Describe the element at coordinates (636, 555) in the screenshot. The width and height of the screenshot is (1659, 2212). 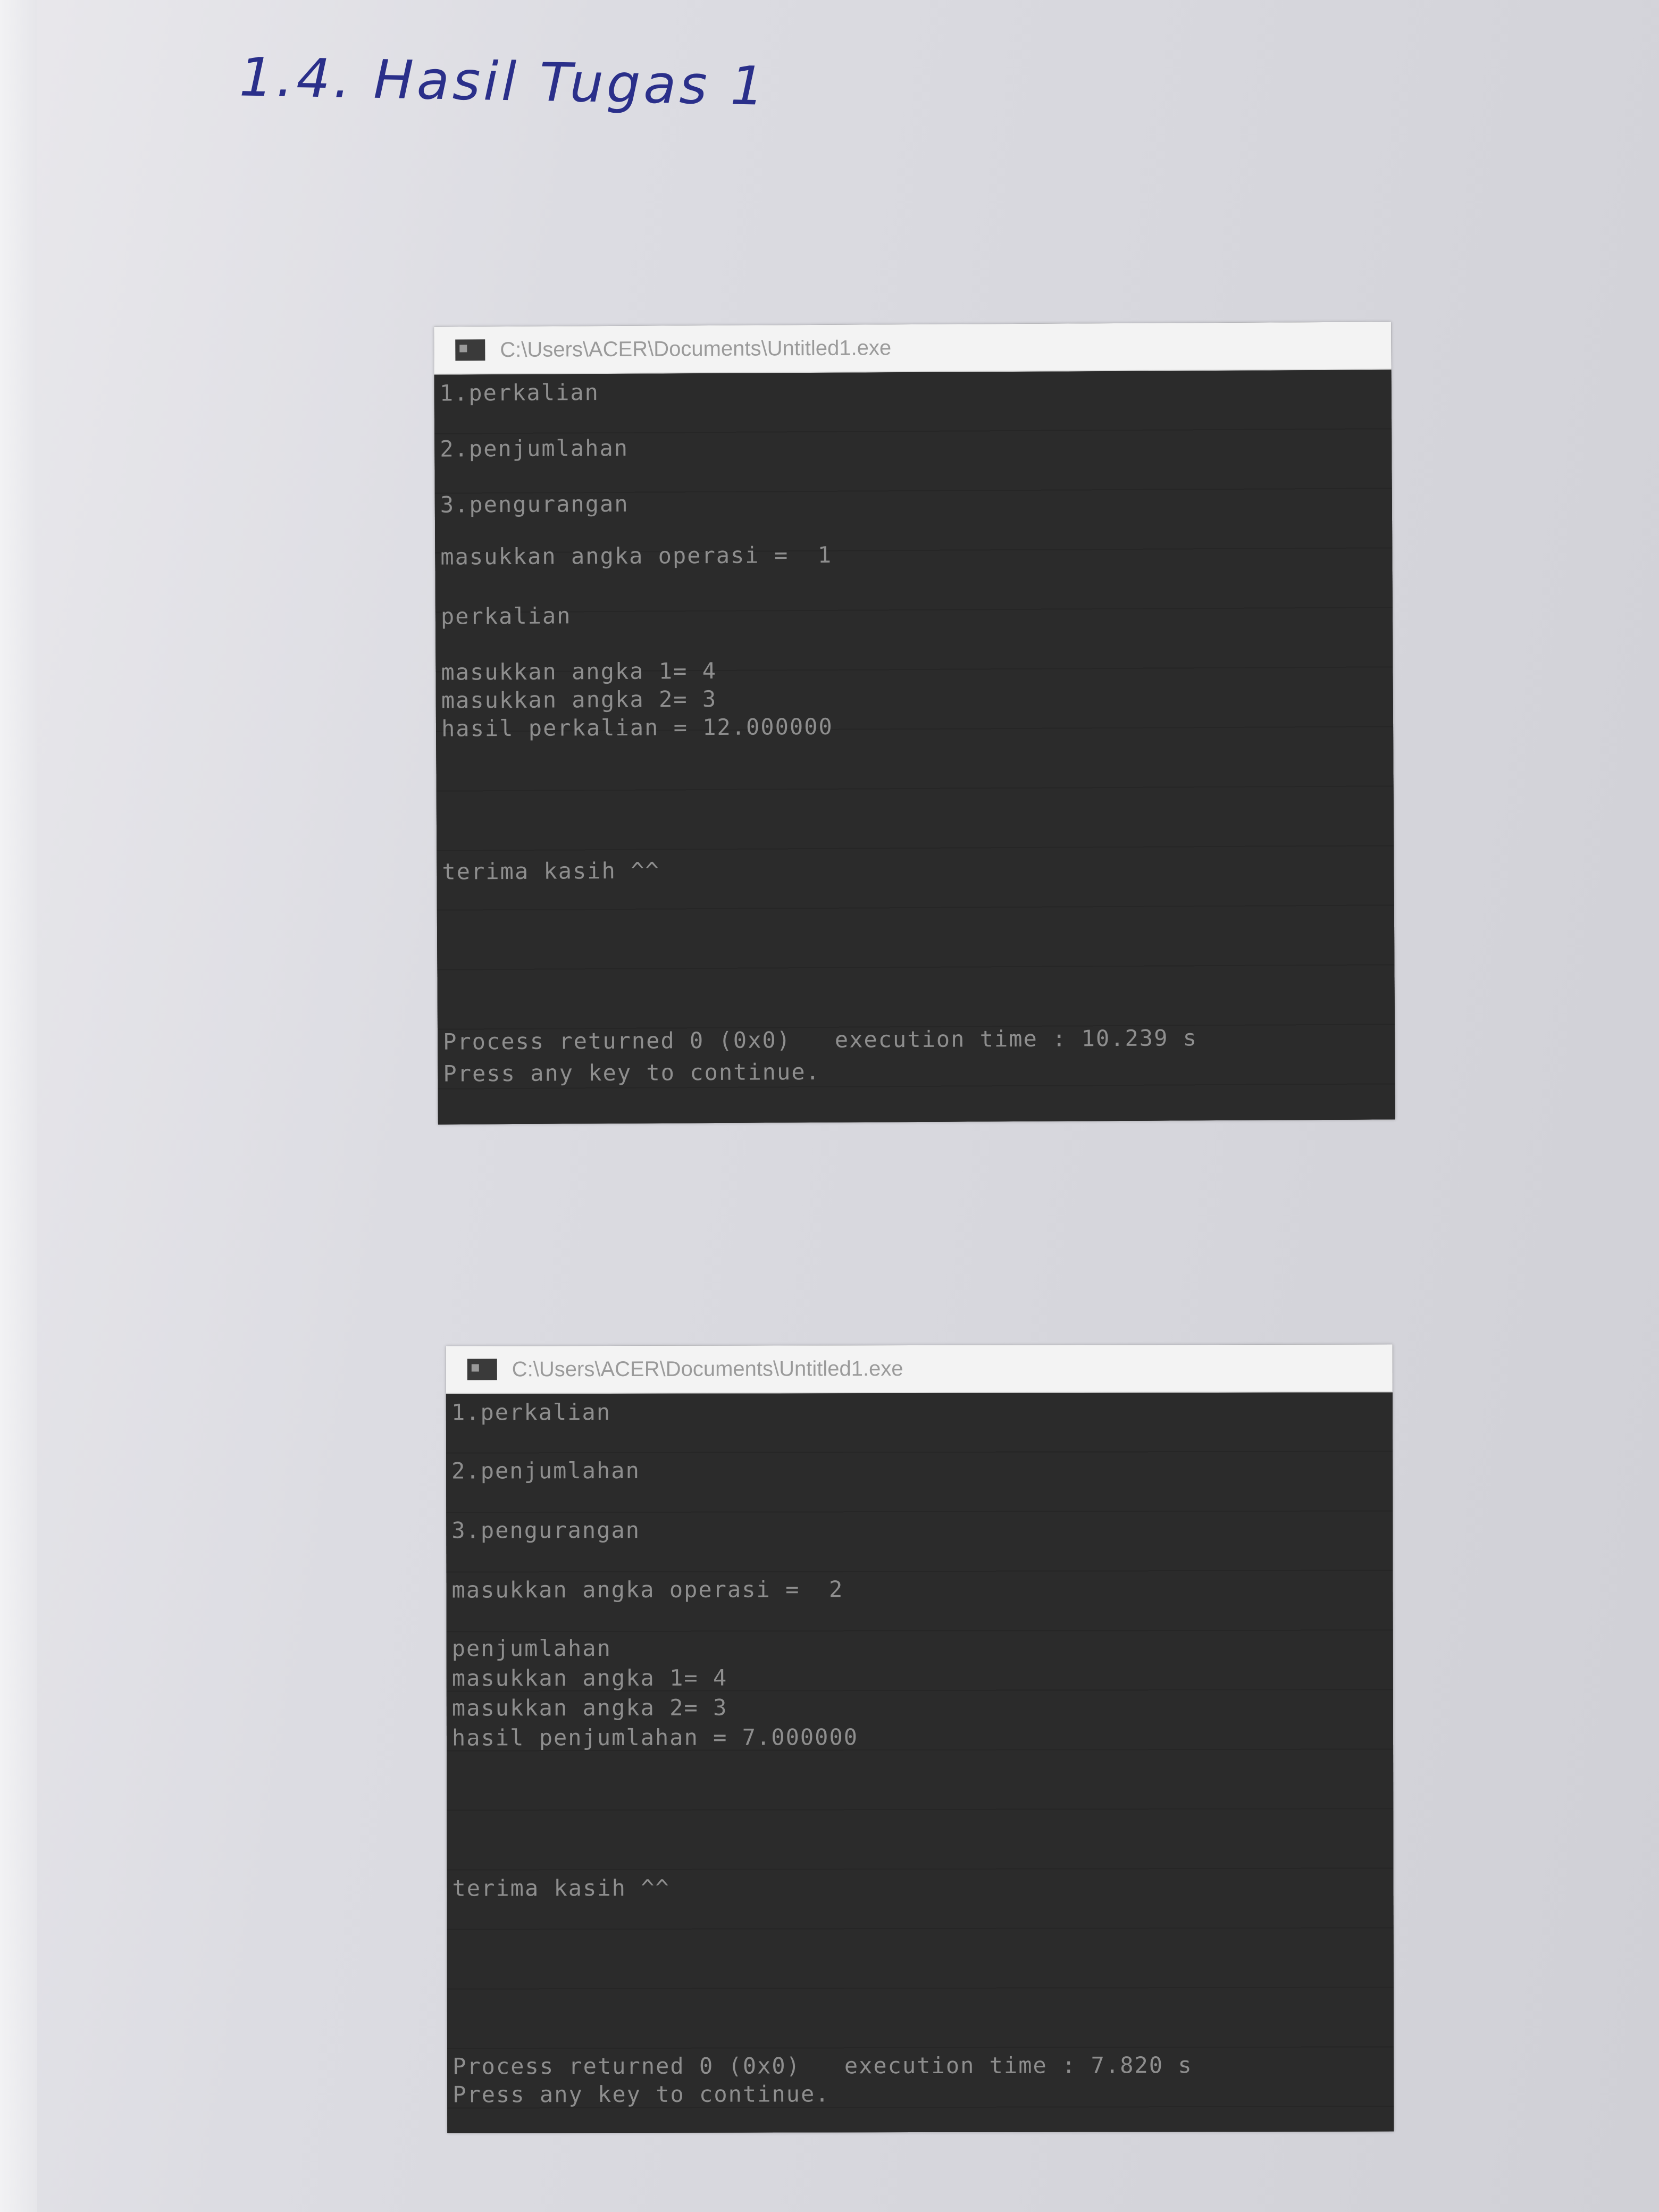
I see `console-line: masukkan angka operasi = 1` at that location.